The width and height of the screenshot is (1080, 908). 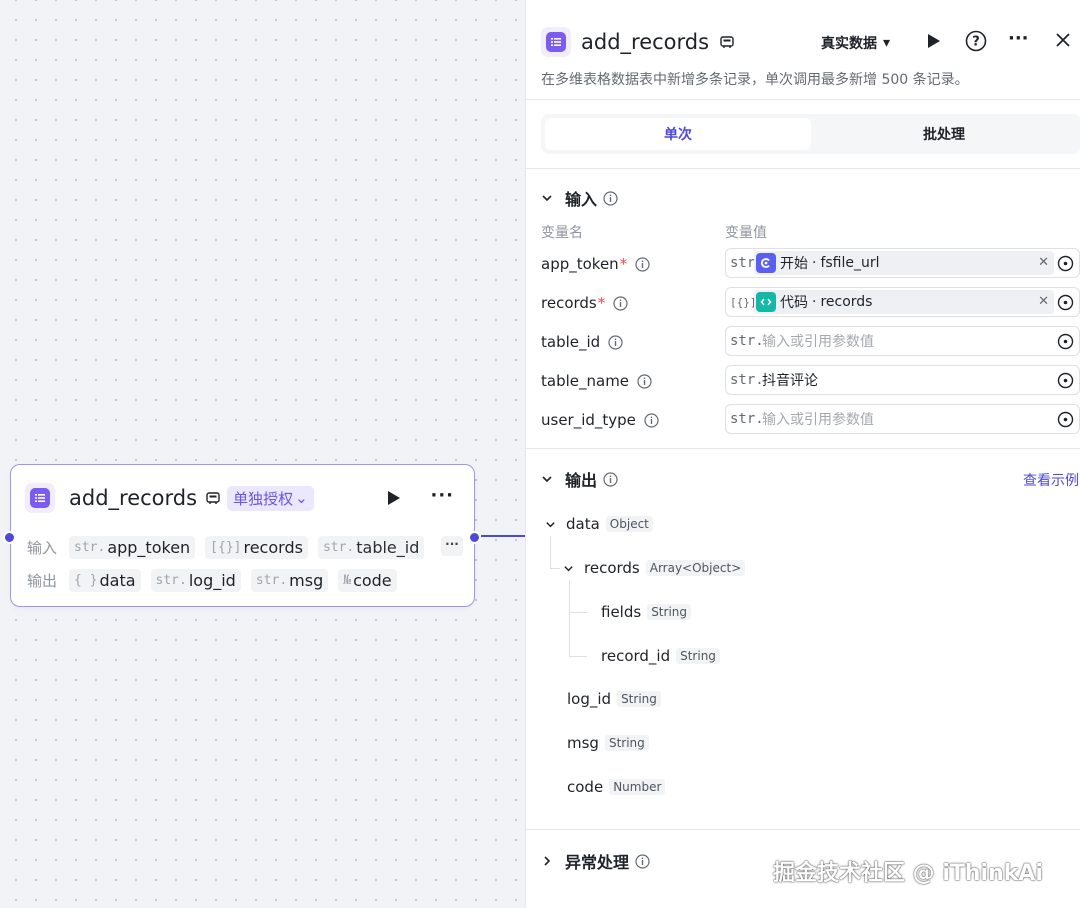 I want to click on output-tree-item: record_id String, so click(x=660, y=656).